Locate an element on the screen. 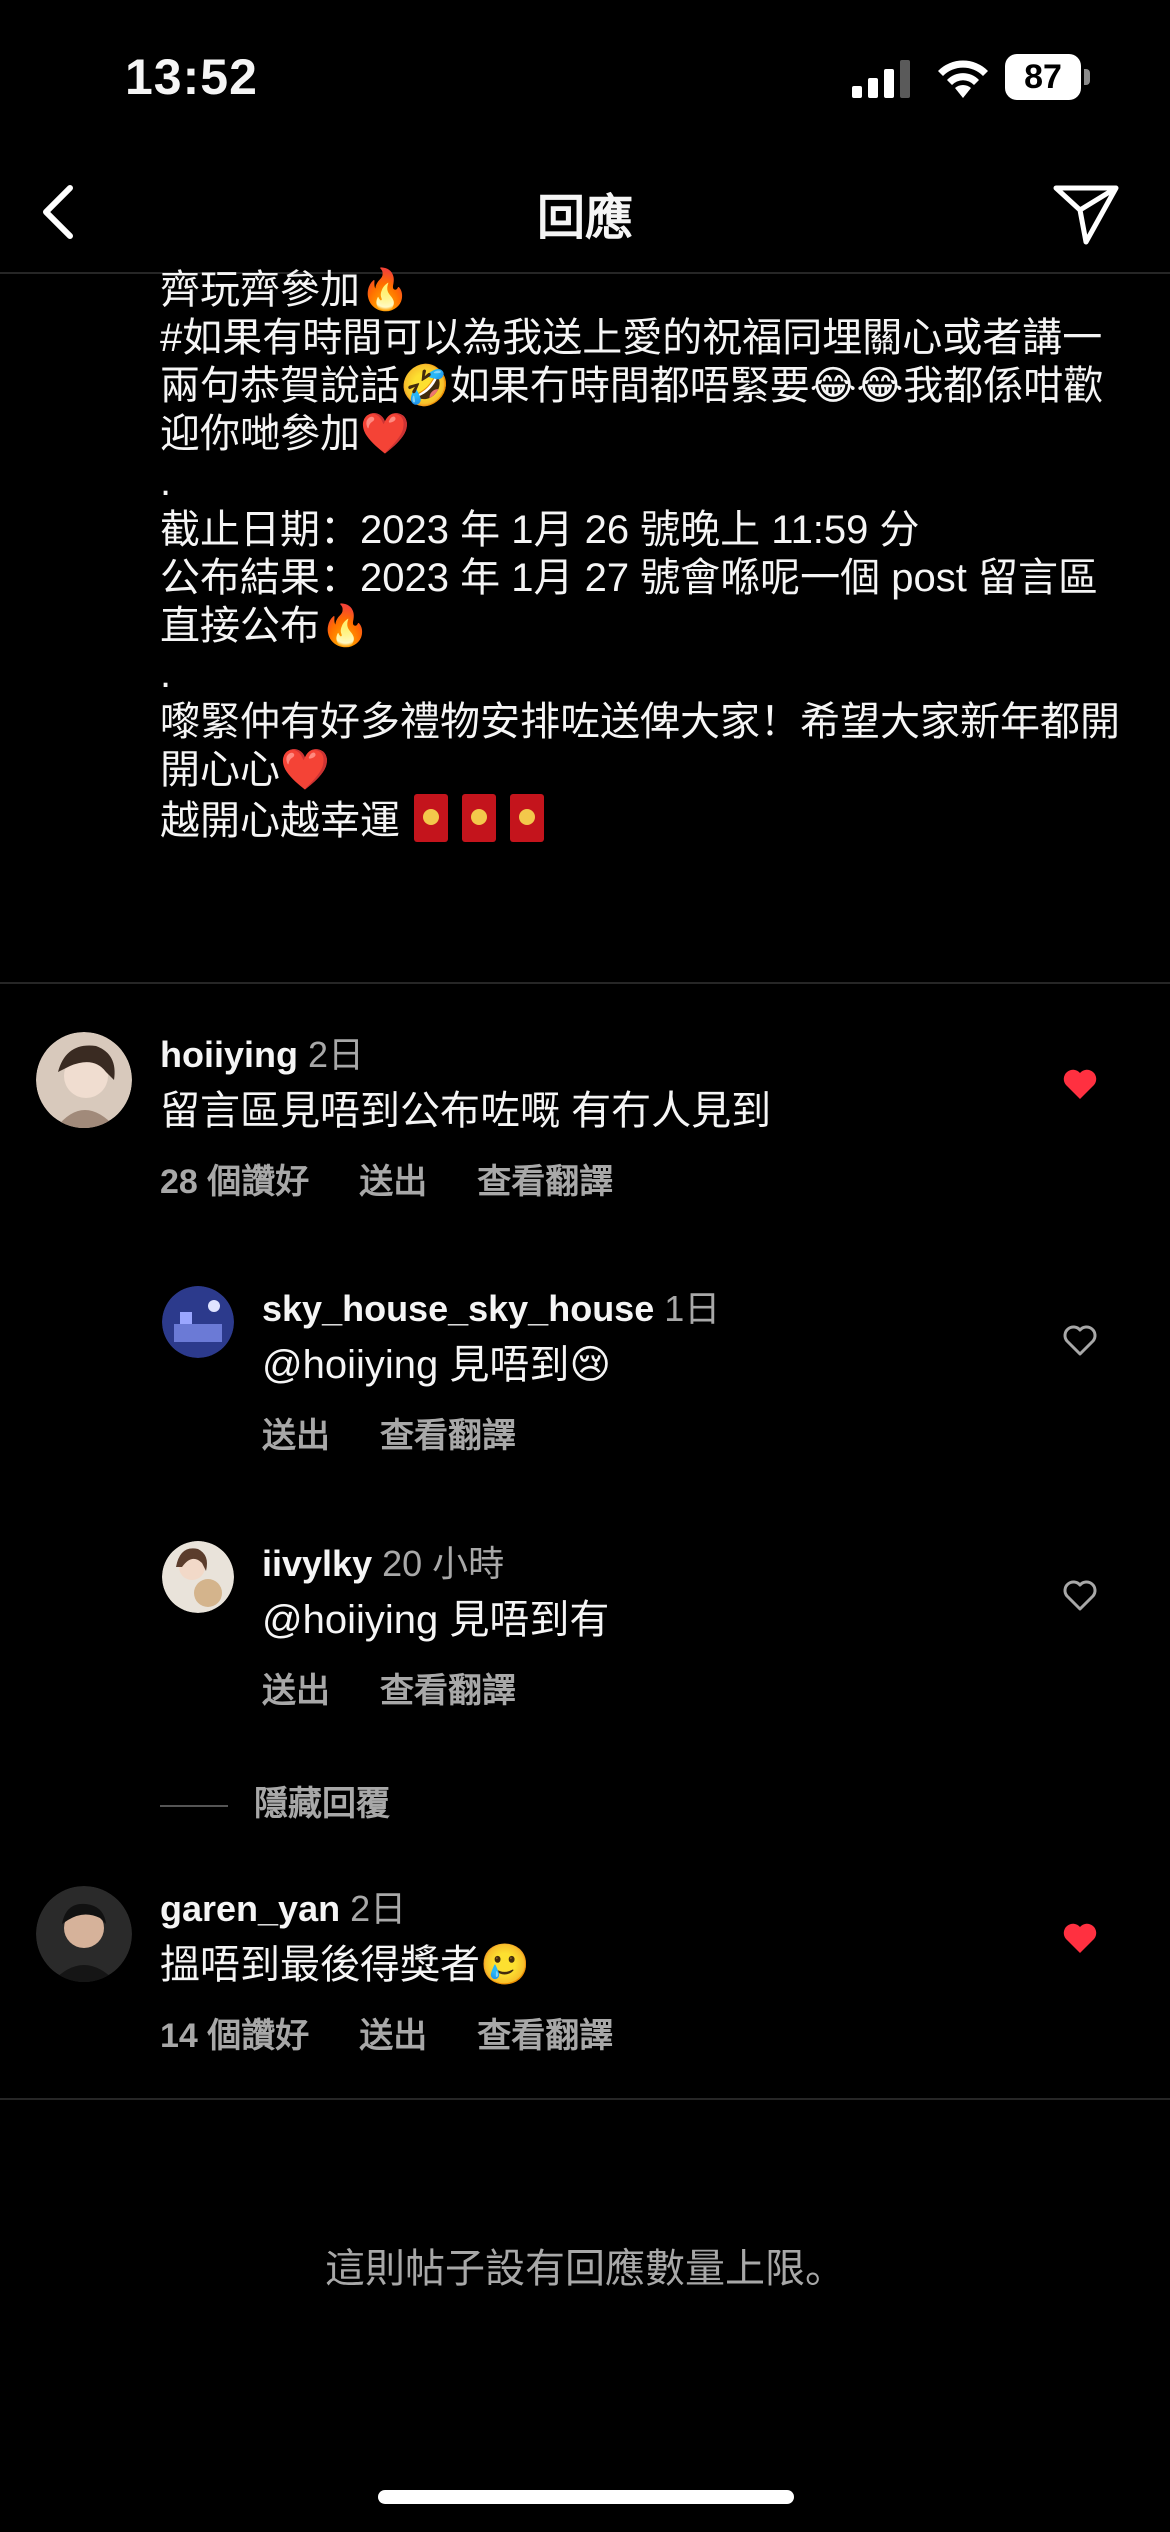  like-count: 28 個讚好 is located at coordinates (234, 1182).